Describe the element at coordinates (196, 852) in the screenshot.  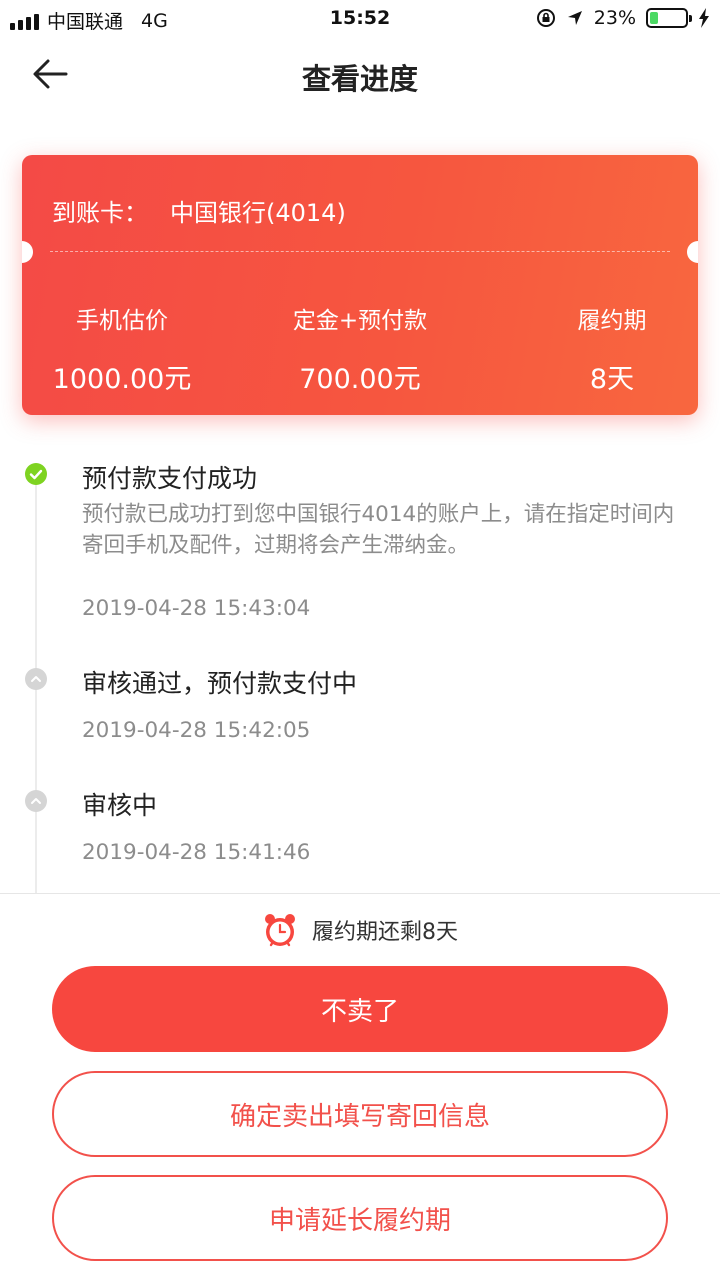
I see `timeline-time: 2019-04-28 15:41:46` at that location.